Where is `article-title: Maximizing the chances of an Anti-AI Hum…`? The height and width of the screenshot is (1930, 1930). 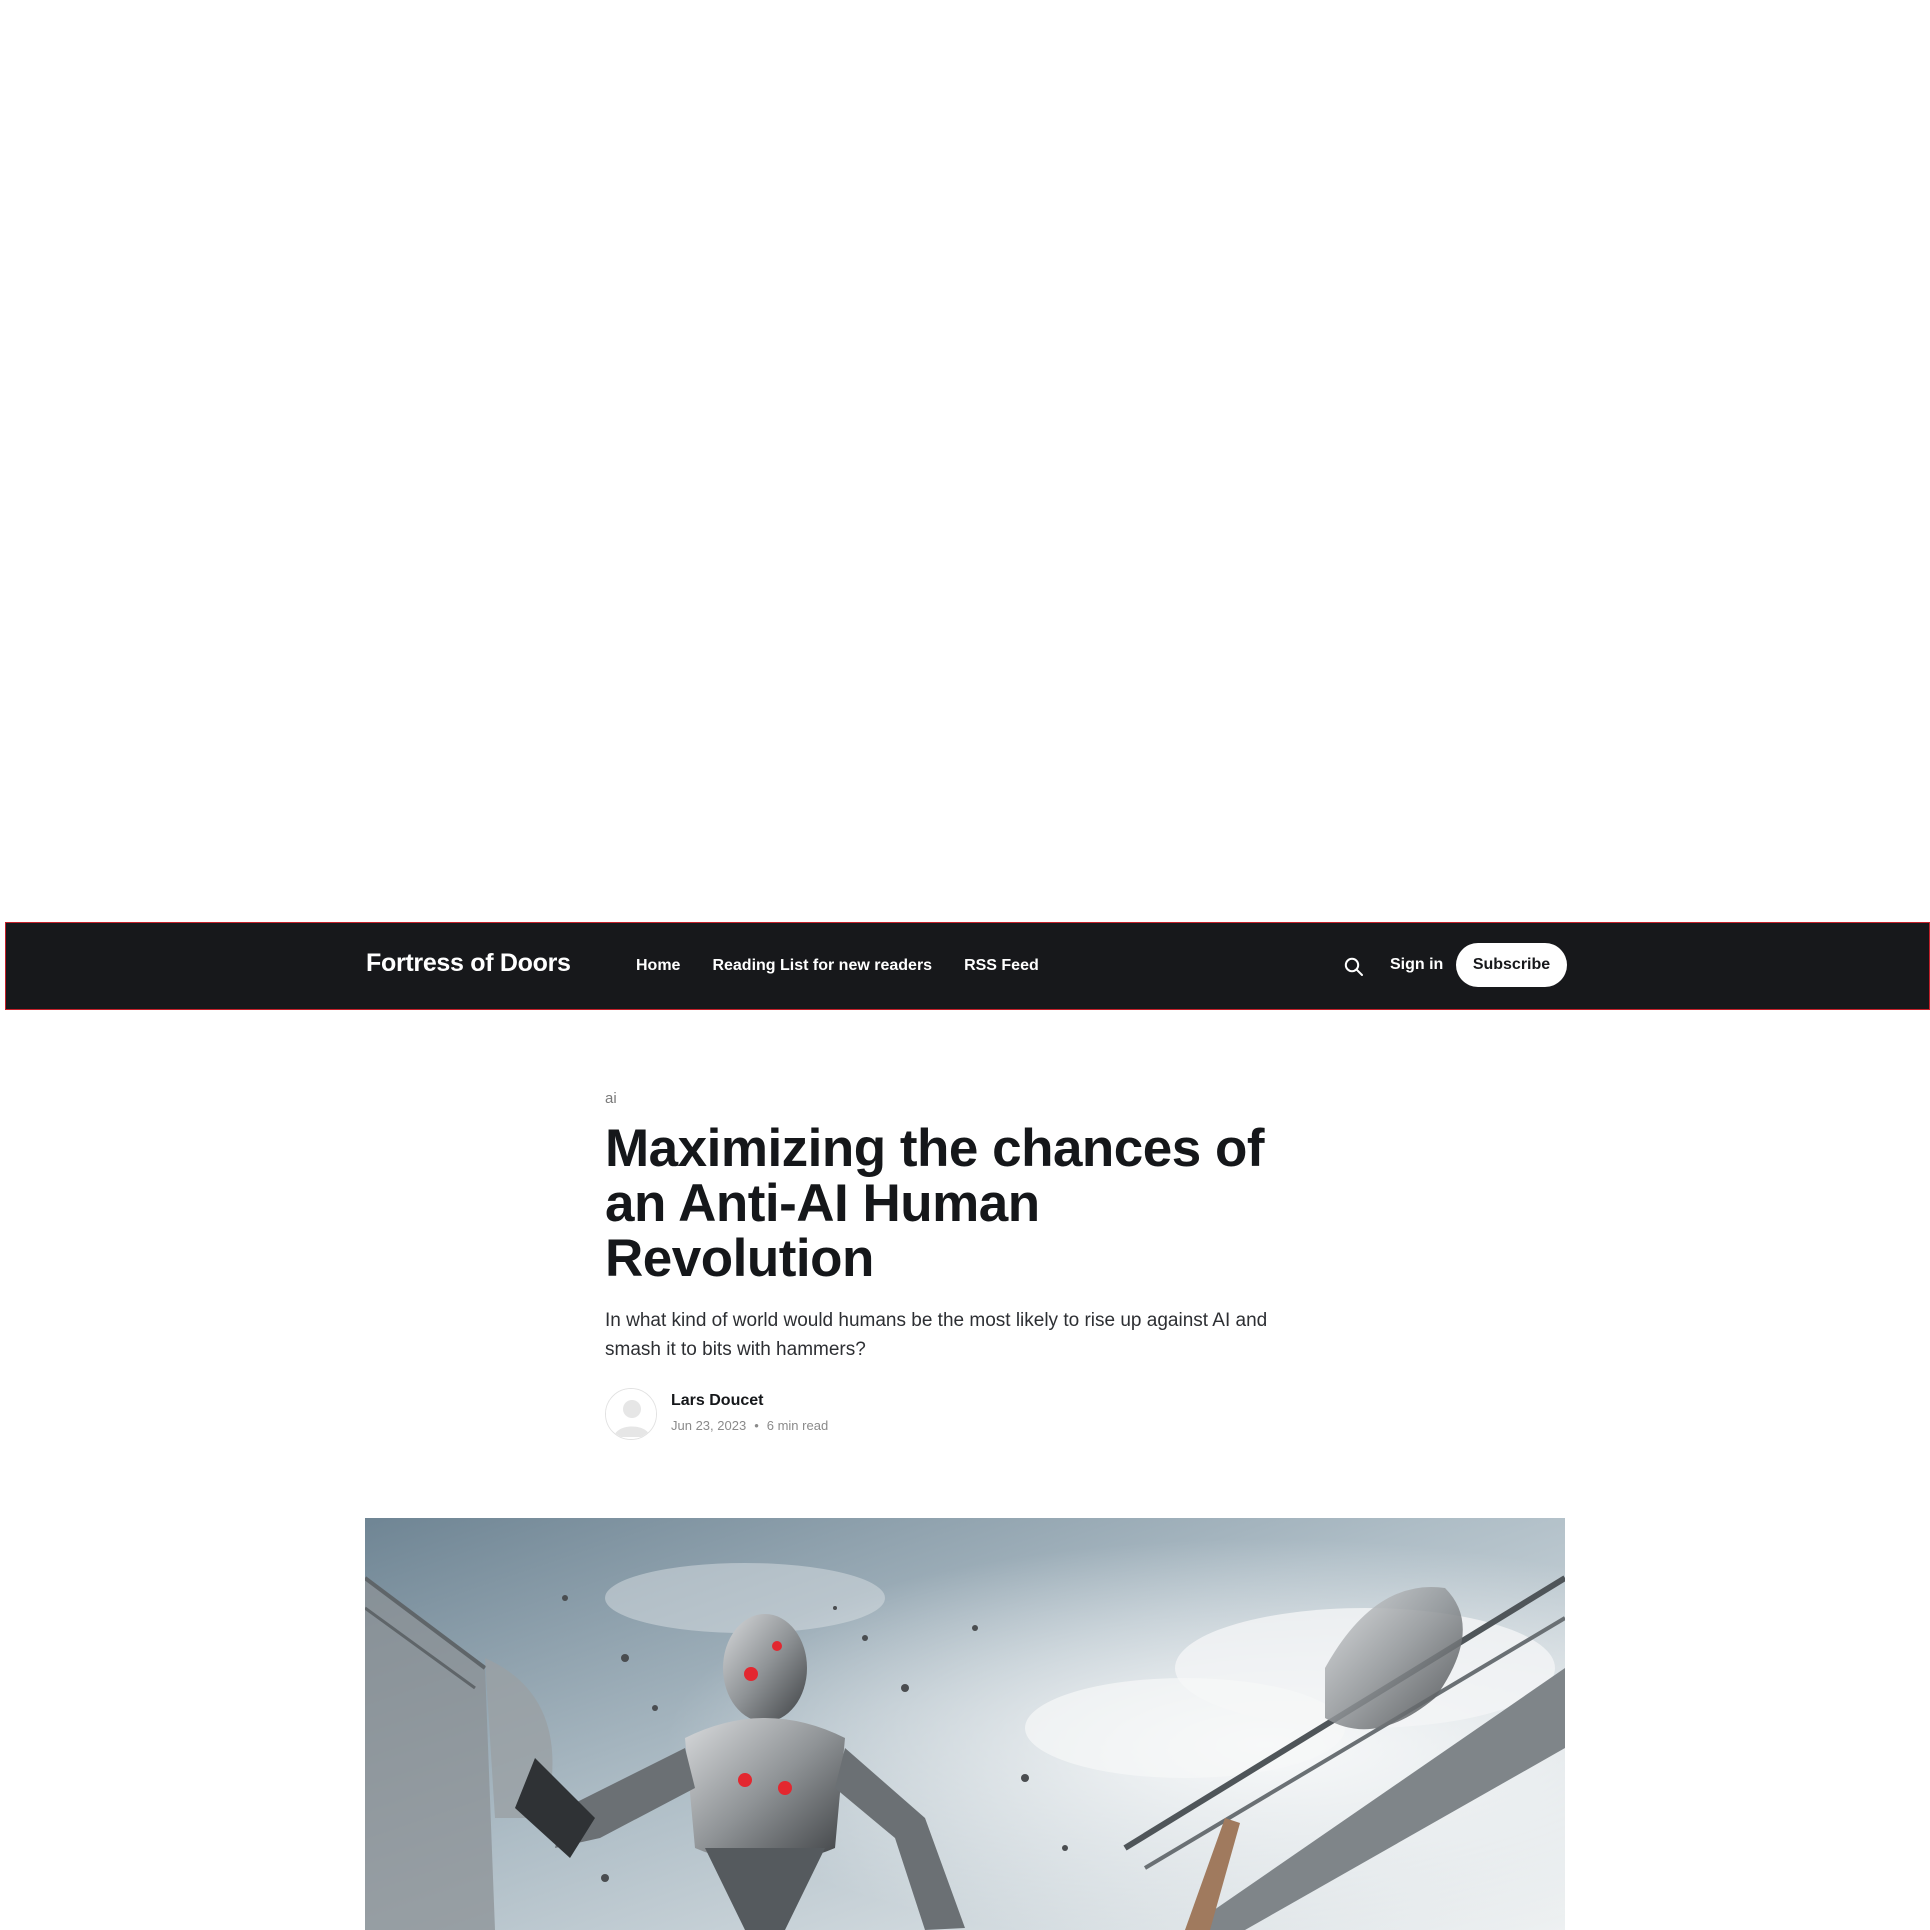
article-title: Maximizing the chances of an Anti-AI Hum… is located at coordinates (934, 1203).